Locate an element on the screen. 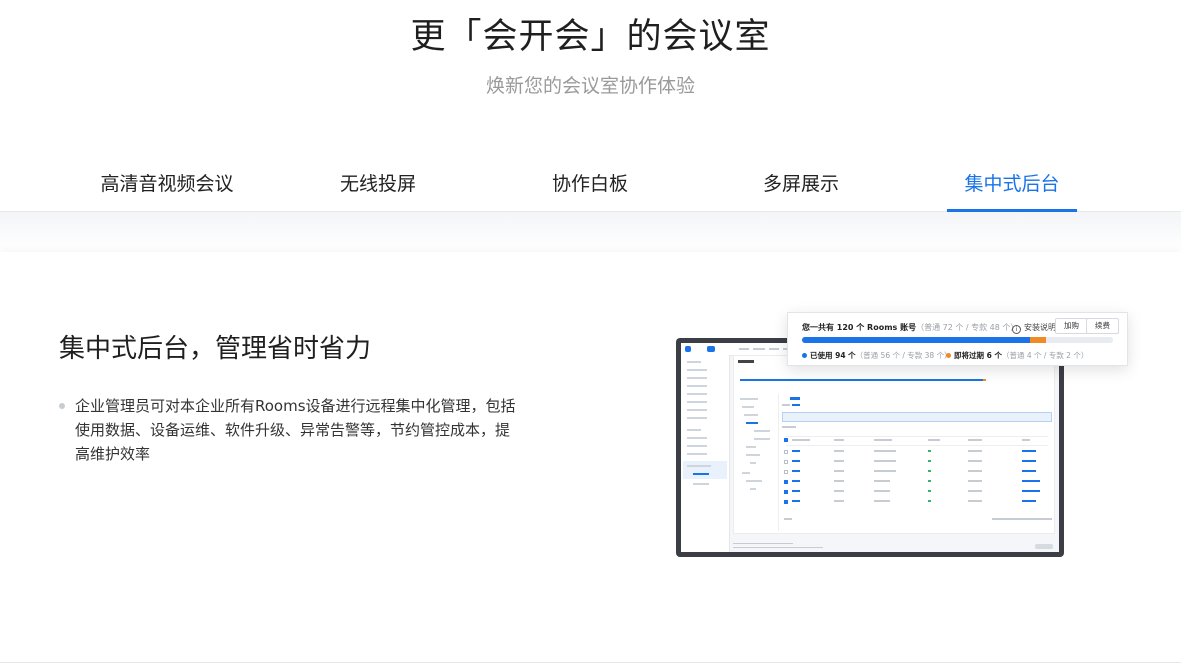 The width and height of the screenshot is (1181, 663). feature-tabs: 高清音视频会议 无线投屏 协作白板 多屏展示 集中式后台 is located at coordinates (590, 183).